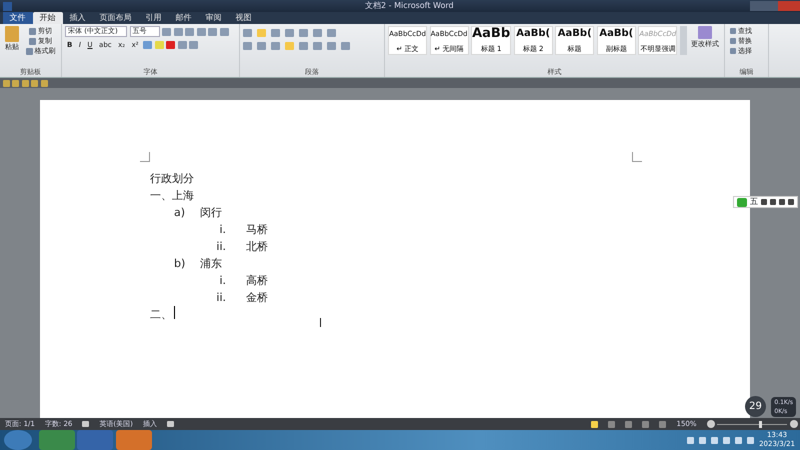  Describe the element at coordinates (257, 281) in the screenshot. I see `document-text: 高桥` at that location.